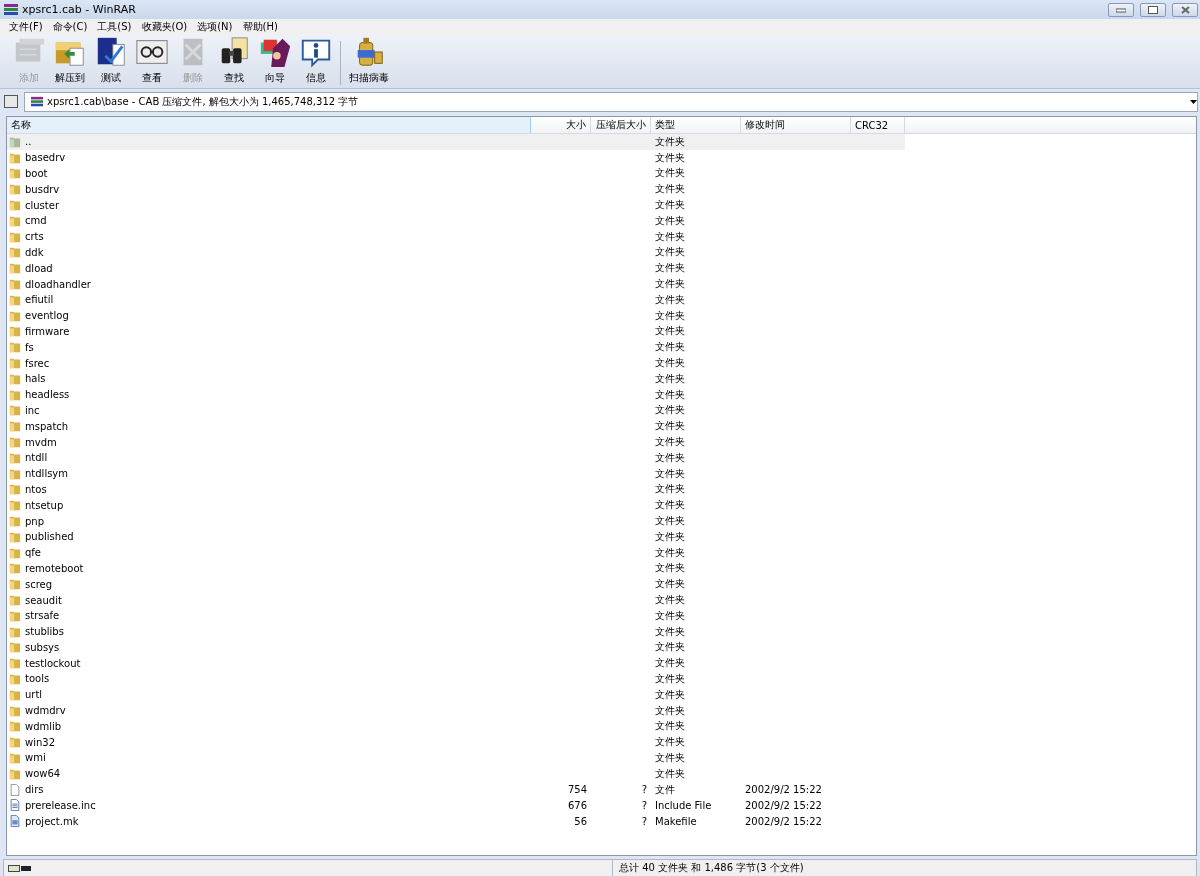 The image size is (1200, 876). I want to click on column-header: 类型, so click(696, 125).